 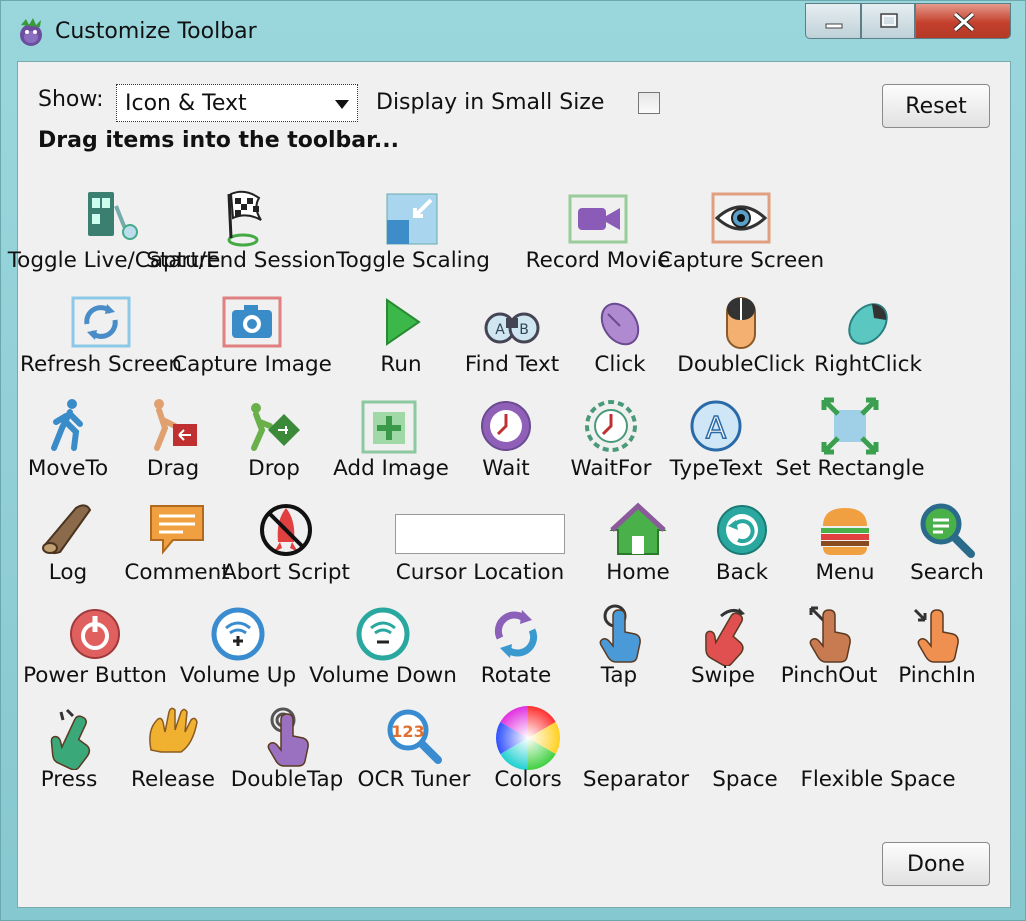 What do you see at coordinates (638, 572) in the screenshot?
I see `toolbar-item-label: Home` at bounding box center [638, 572].